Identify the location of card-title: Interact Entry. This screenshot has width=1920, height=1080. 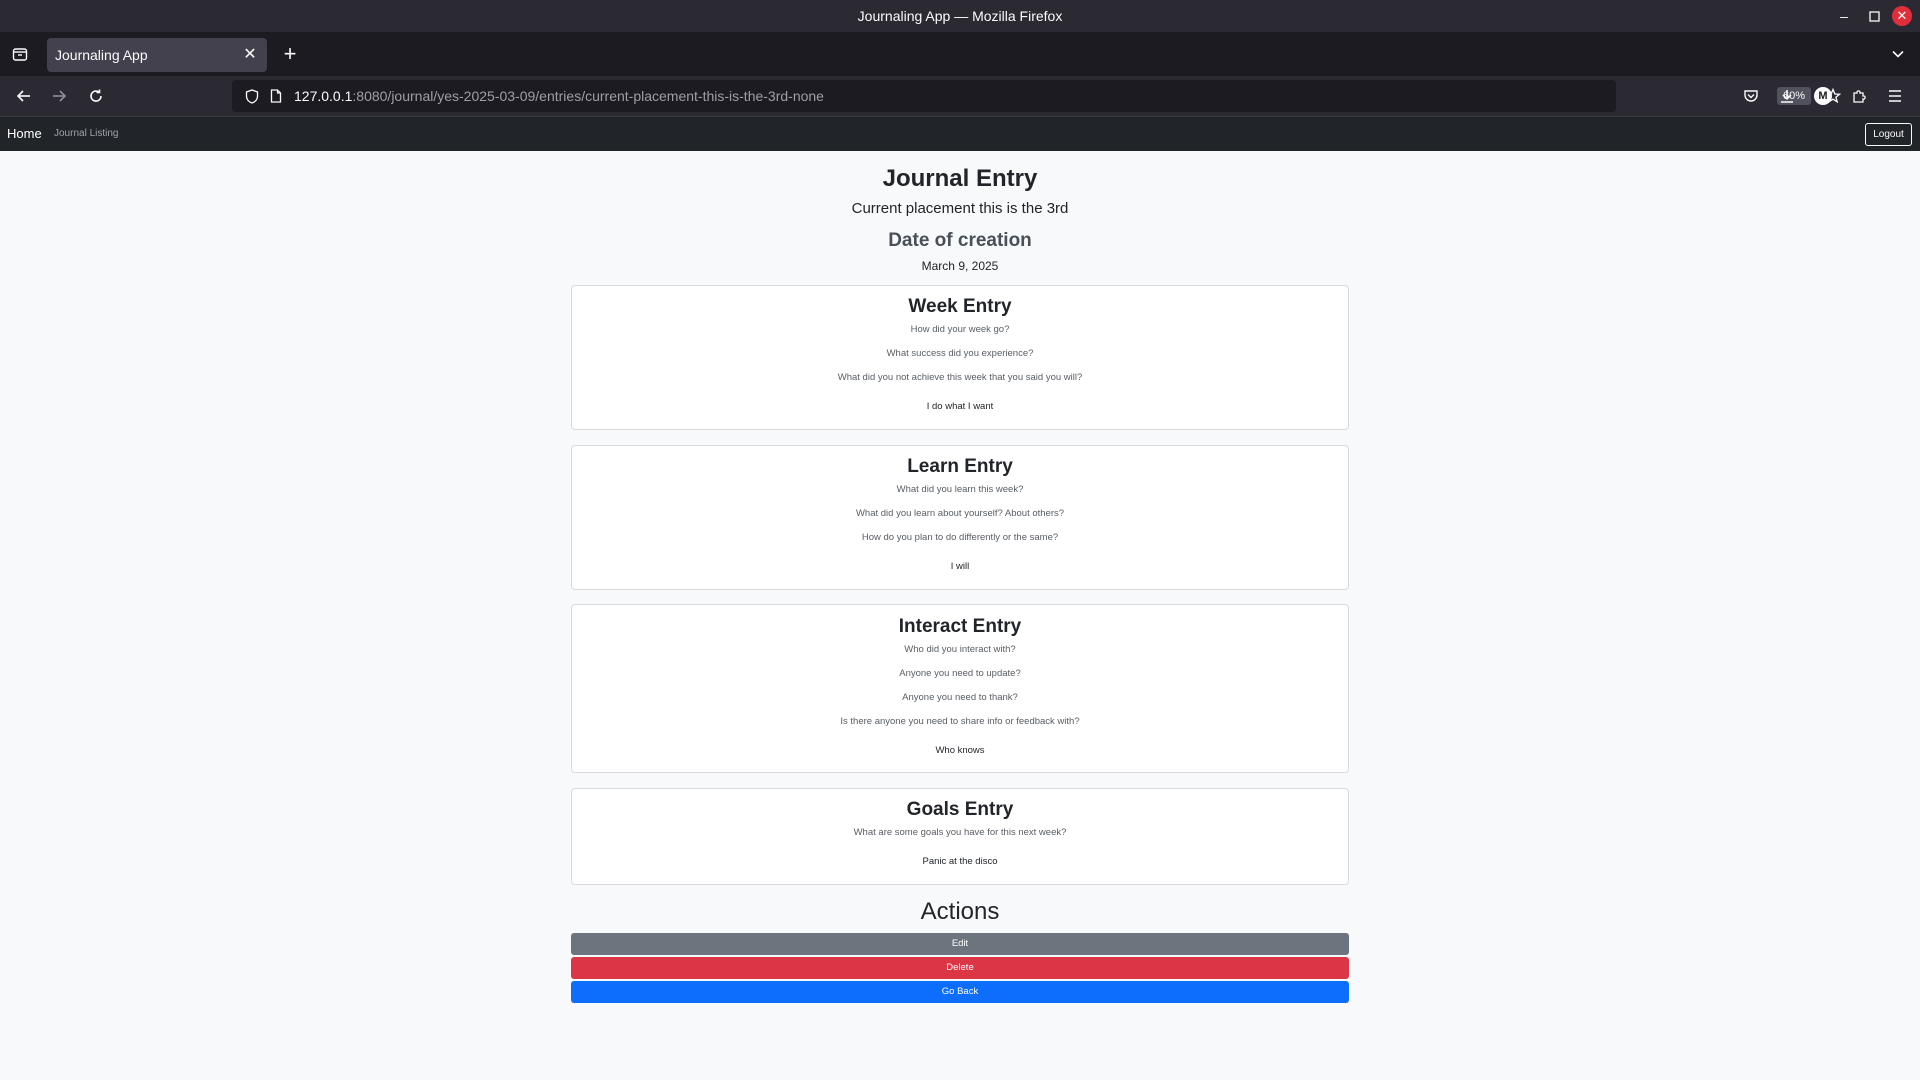
(960, 626).